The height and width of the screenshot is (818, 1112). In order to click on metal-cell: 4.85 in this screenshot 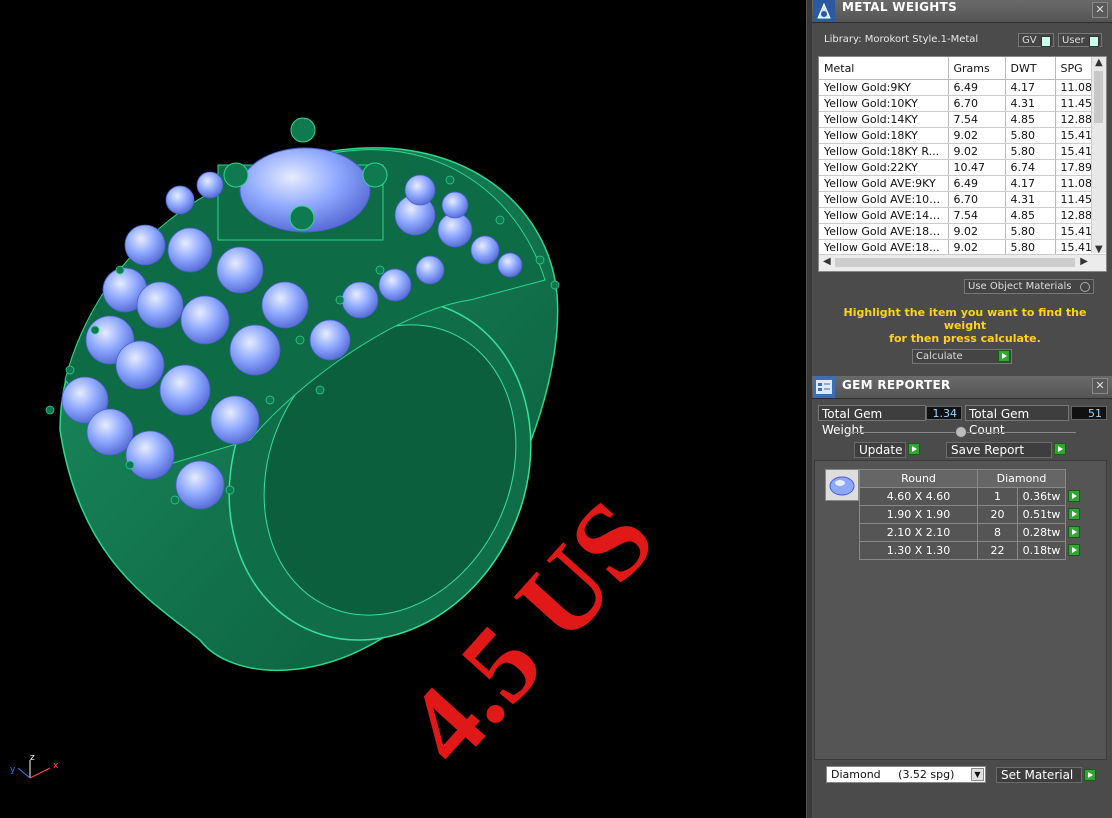, I will do `click(1030, 215)`.